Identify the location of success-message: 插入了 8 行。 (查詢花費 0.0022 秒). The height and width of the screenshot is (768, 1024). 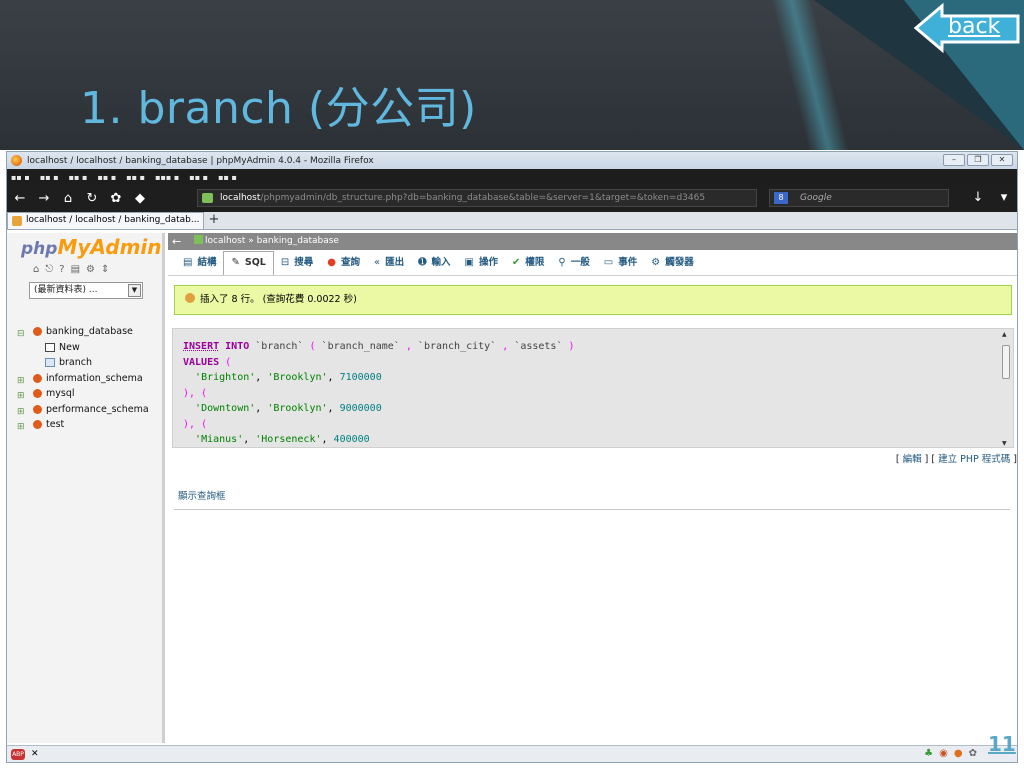
(593, 300).